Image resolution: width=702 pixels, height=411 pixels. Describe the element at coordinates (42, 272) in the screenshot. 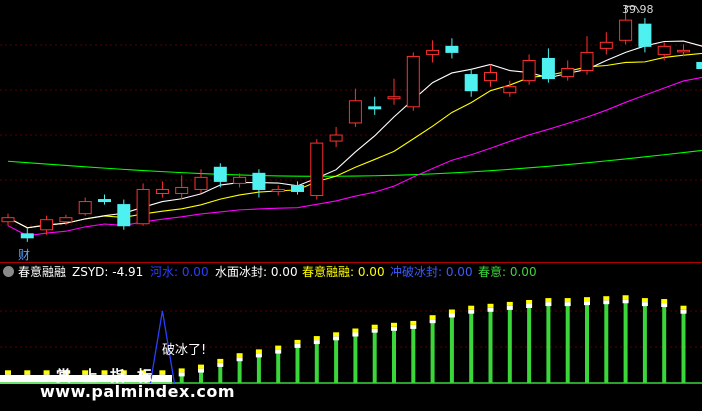

I see `indicator-name: 春意融融` at that location.